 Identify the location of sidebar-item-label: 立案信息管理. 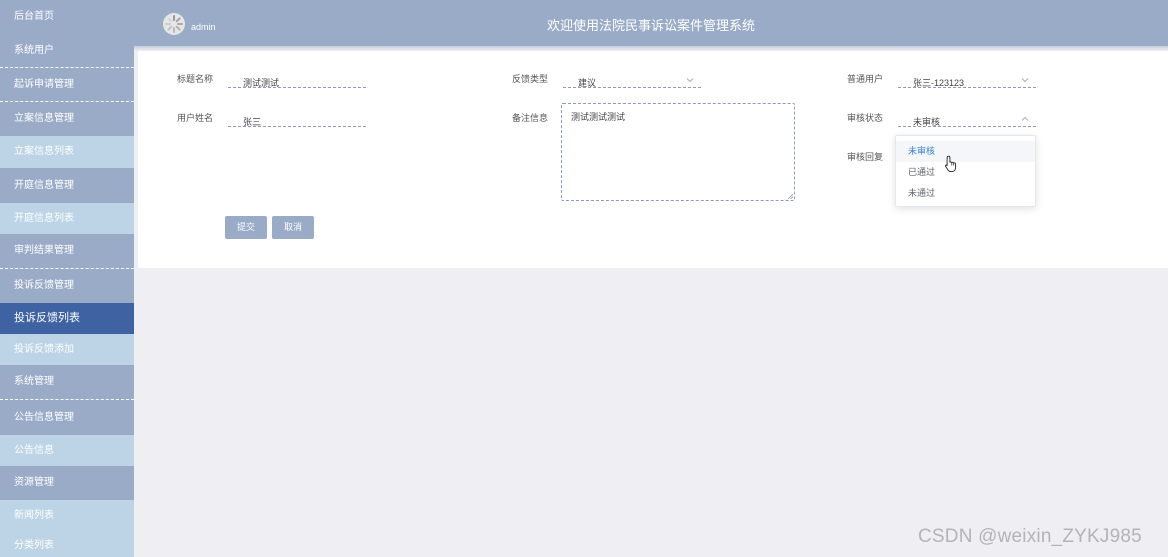
(44, 118).